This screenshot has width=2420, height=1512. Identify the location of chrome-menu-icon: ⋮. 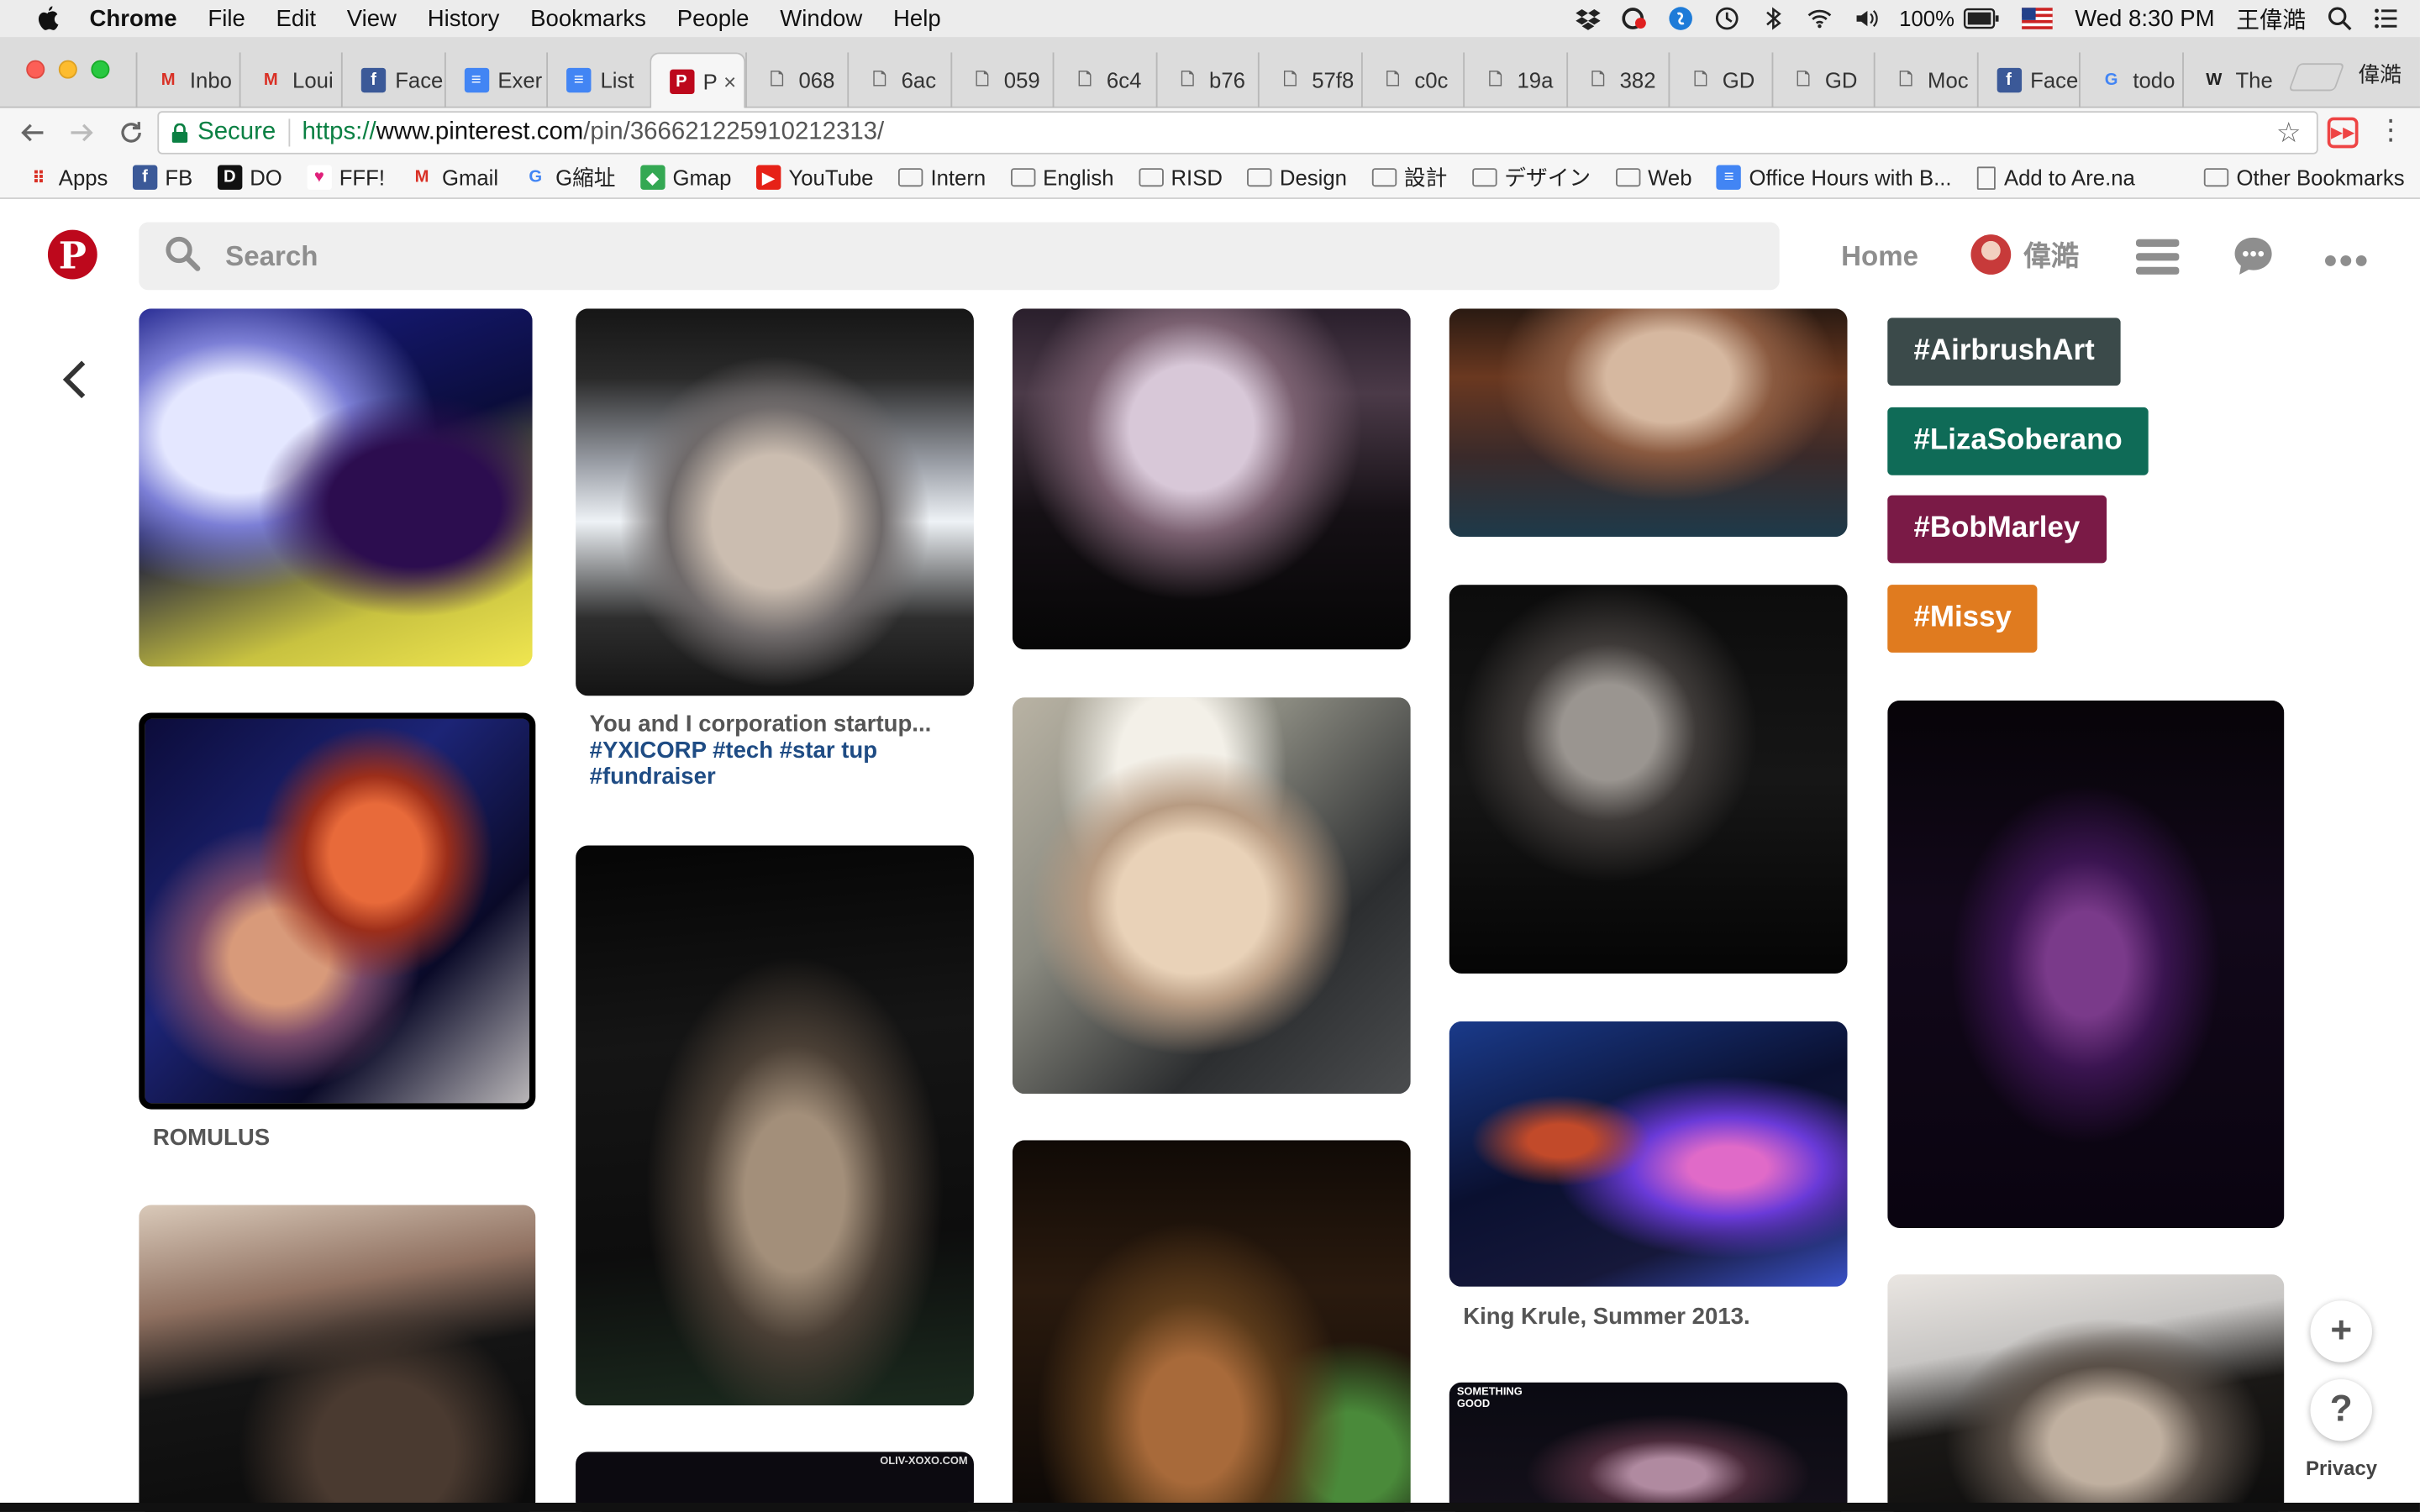
(2391, 130).